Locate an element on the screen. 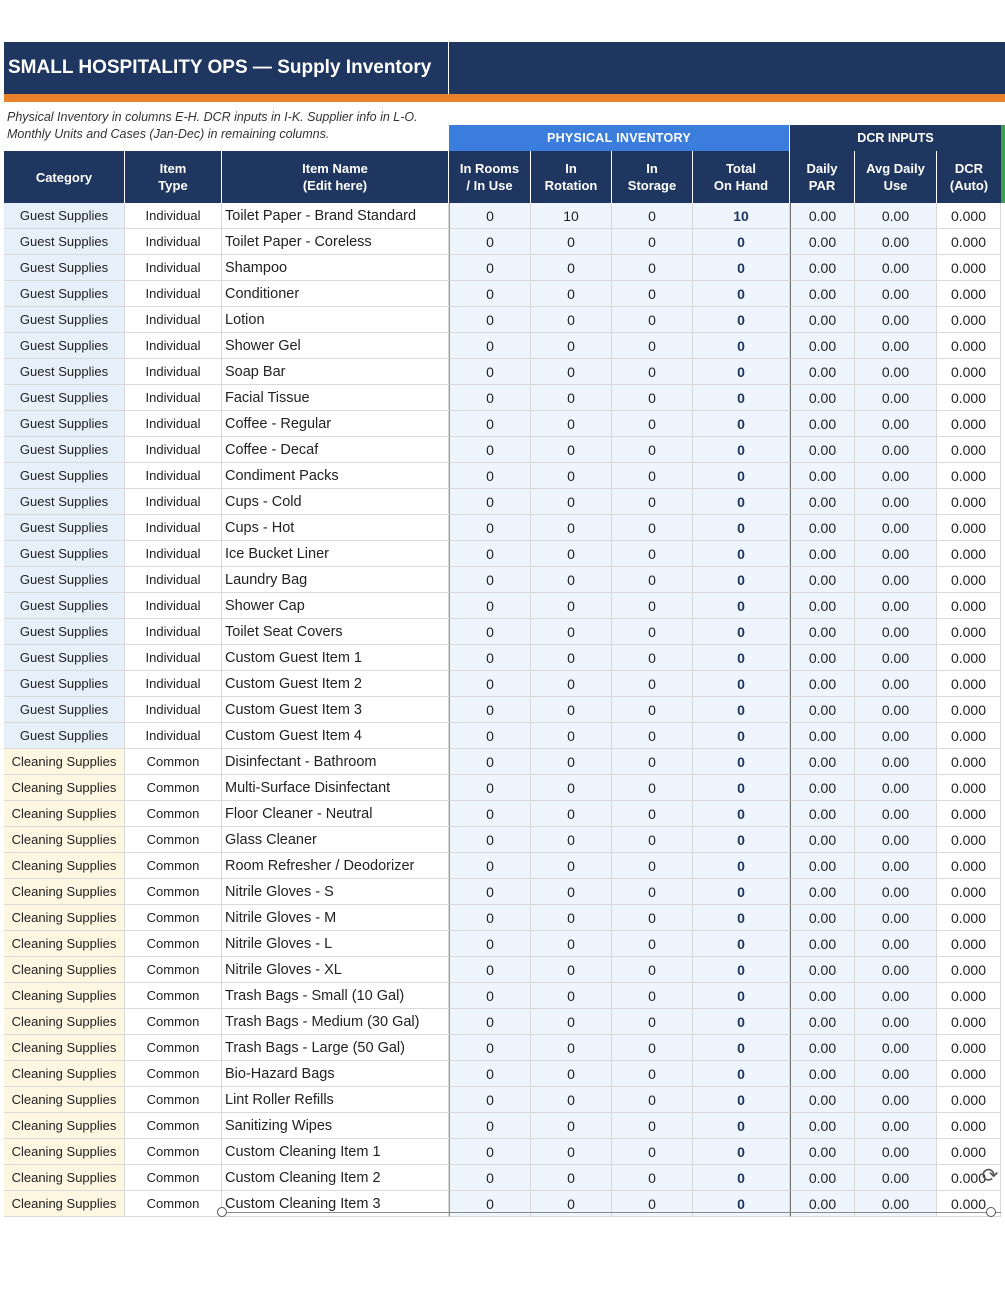  total-on-hand-cell: 10 is located at coordinates (741, 216).